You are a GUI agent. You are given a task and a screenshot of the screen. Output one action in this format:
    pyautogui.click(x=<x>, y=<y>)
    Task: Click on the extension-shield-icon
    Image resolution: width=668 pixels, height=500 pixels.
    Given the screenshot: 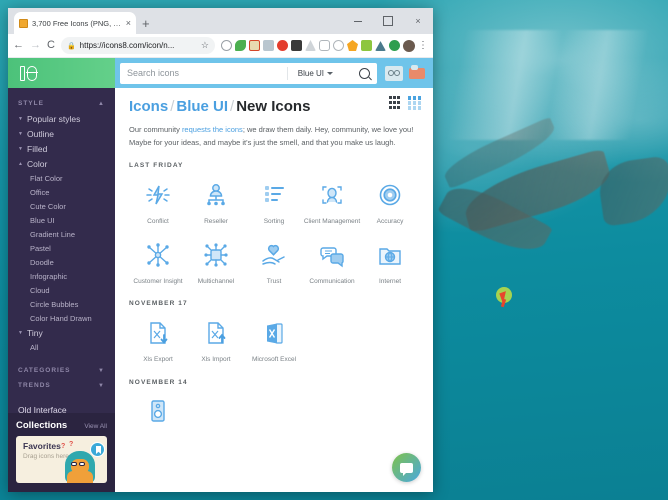 What is the action you would take?
    pyautogui.click(x=324, y=45)
    